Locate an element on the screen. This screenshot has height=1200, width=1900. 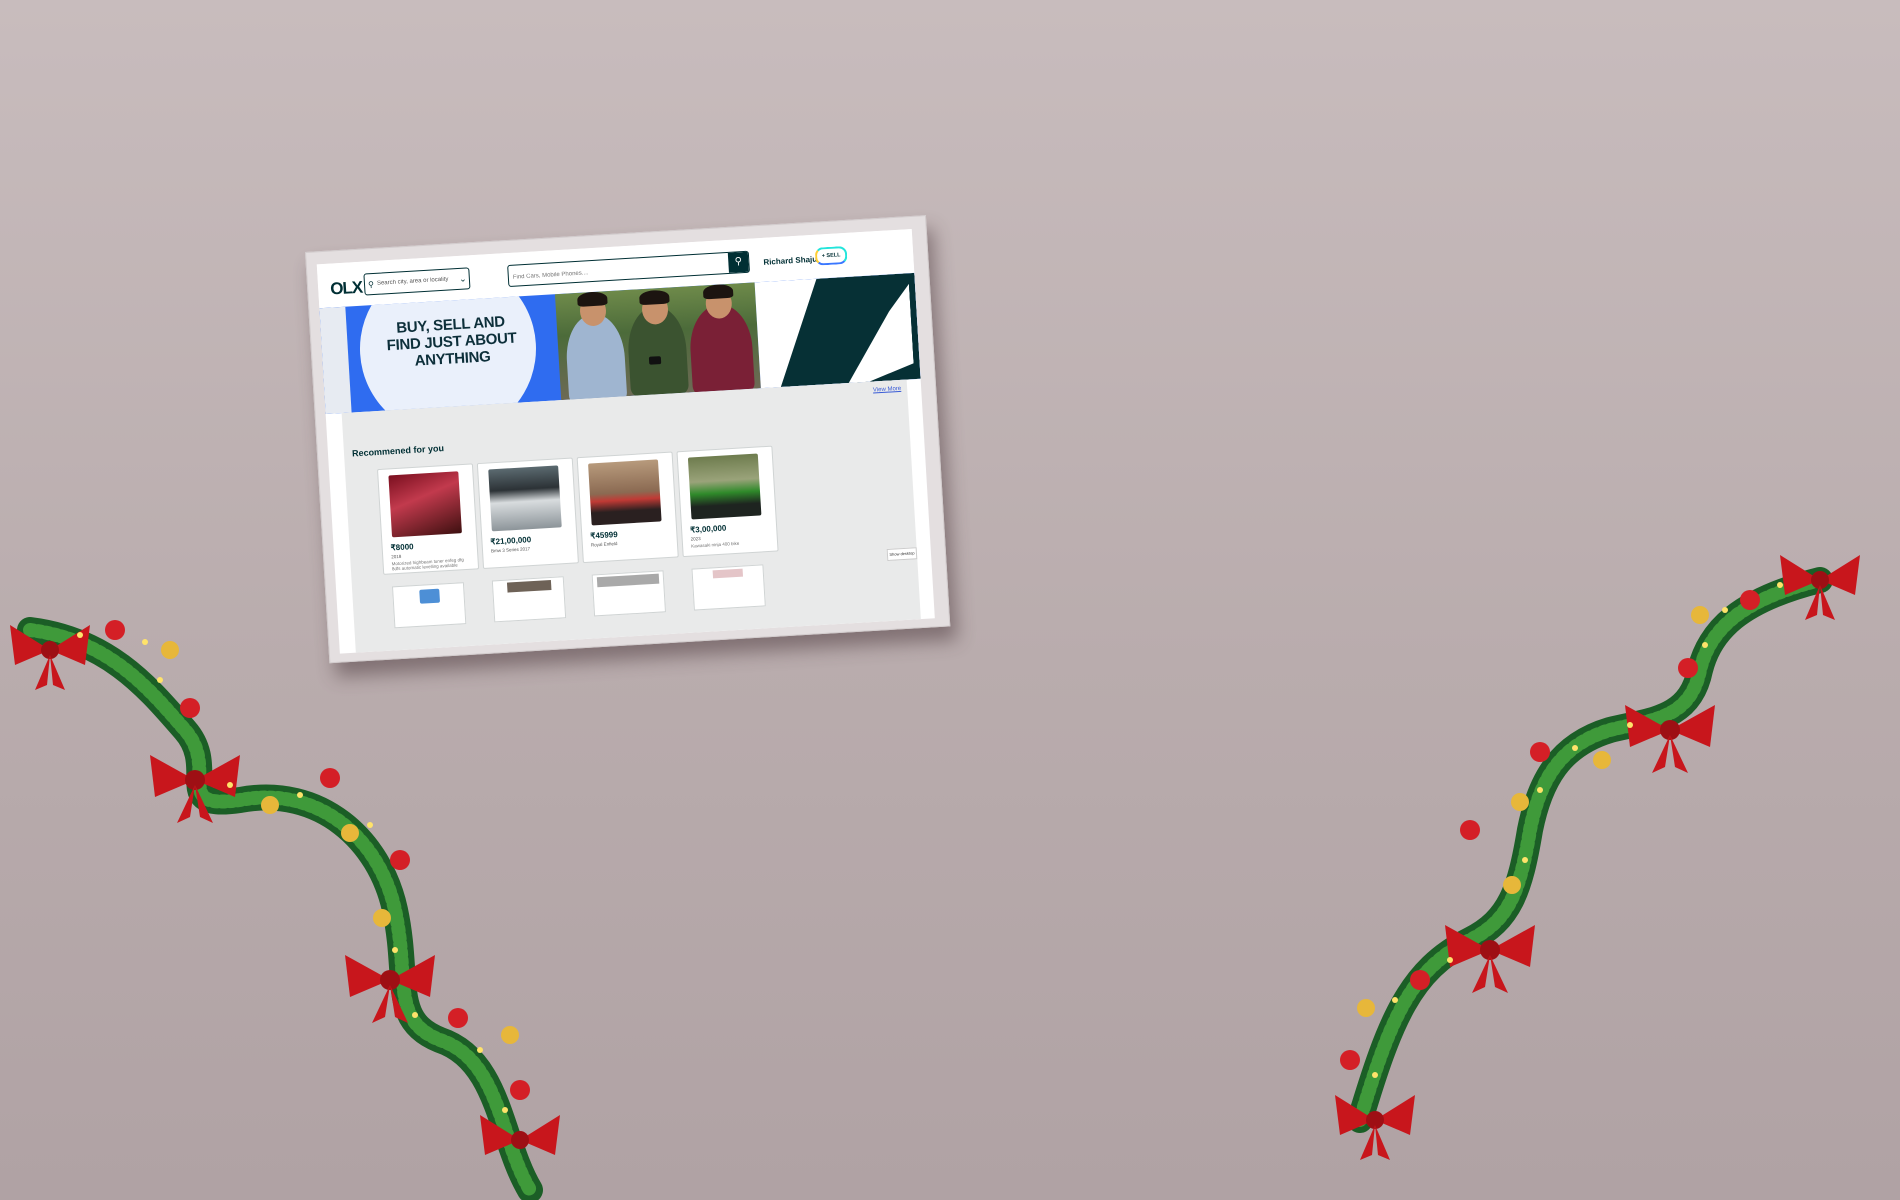
phone-icon is located at coordinates (655, 360).